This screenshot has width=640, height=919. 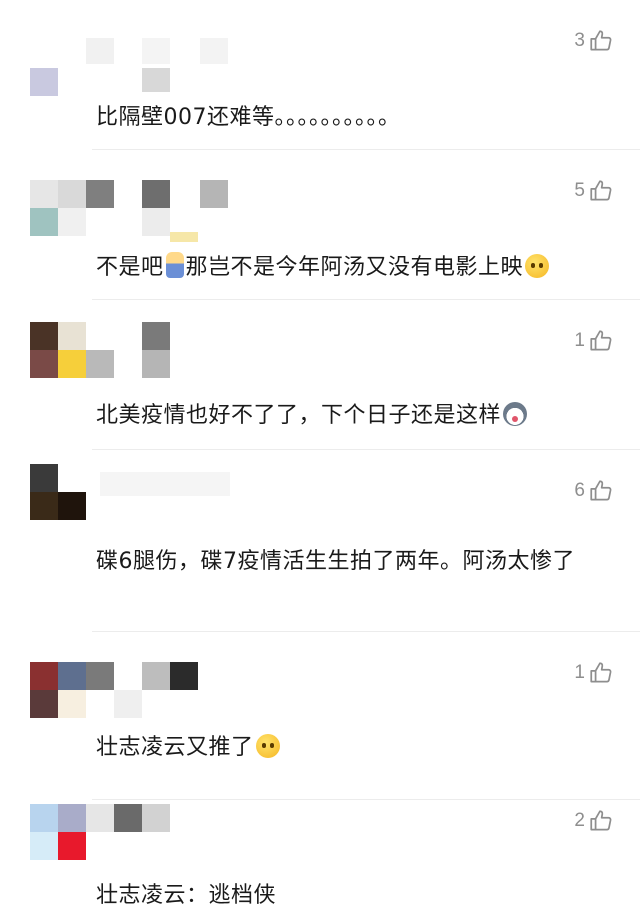 I want to click on like-button: 5, so click(x=594, y=191).